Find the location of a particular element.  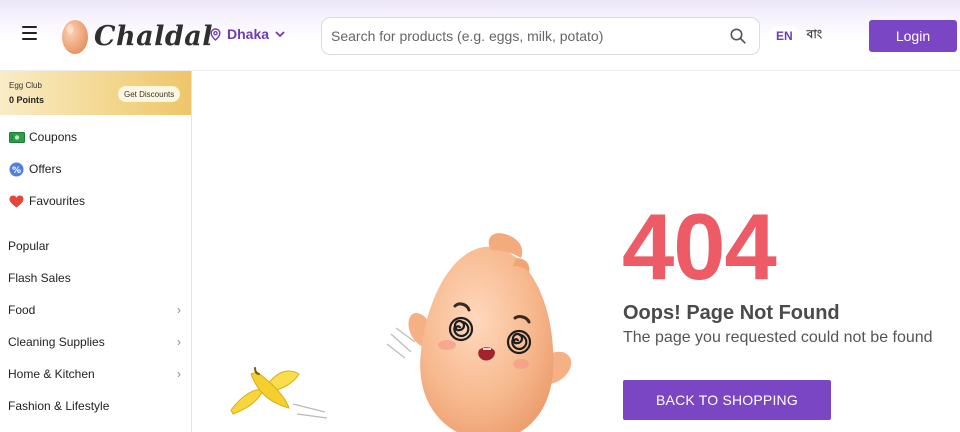

search-icon is located at coordinates (738, 36).